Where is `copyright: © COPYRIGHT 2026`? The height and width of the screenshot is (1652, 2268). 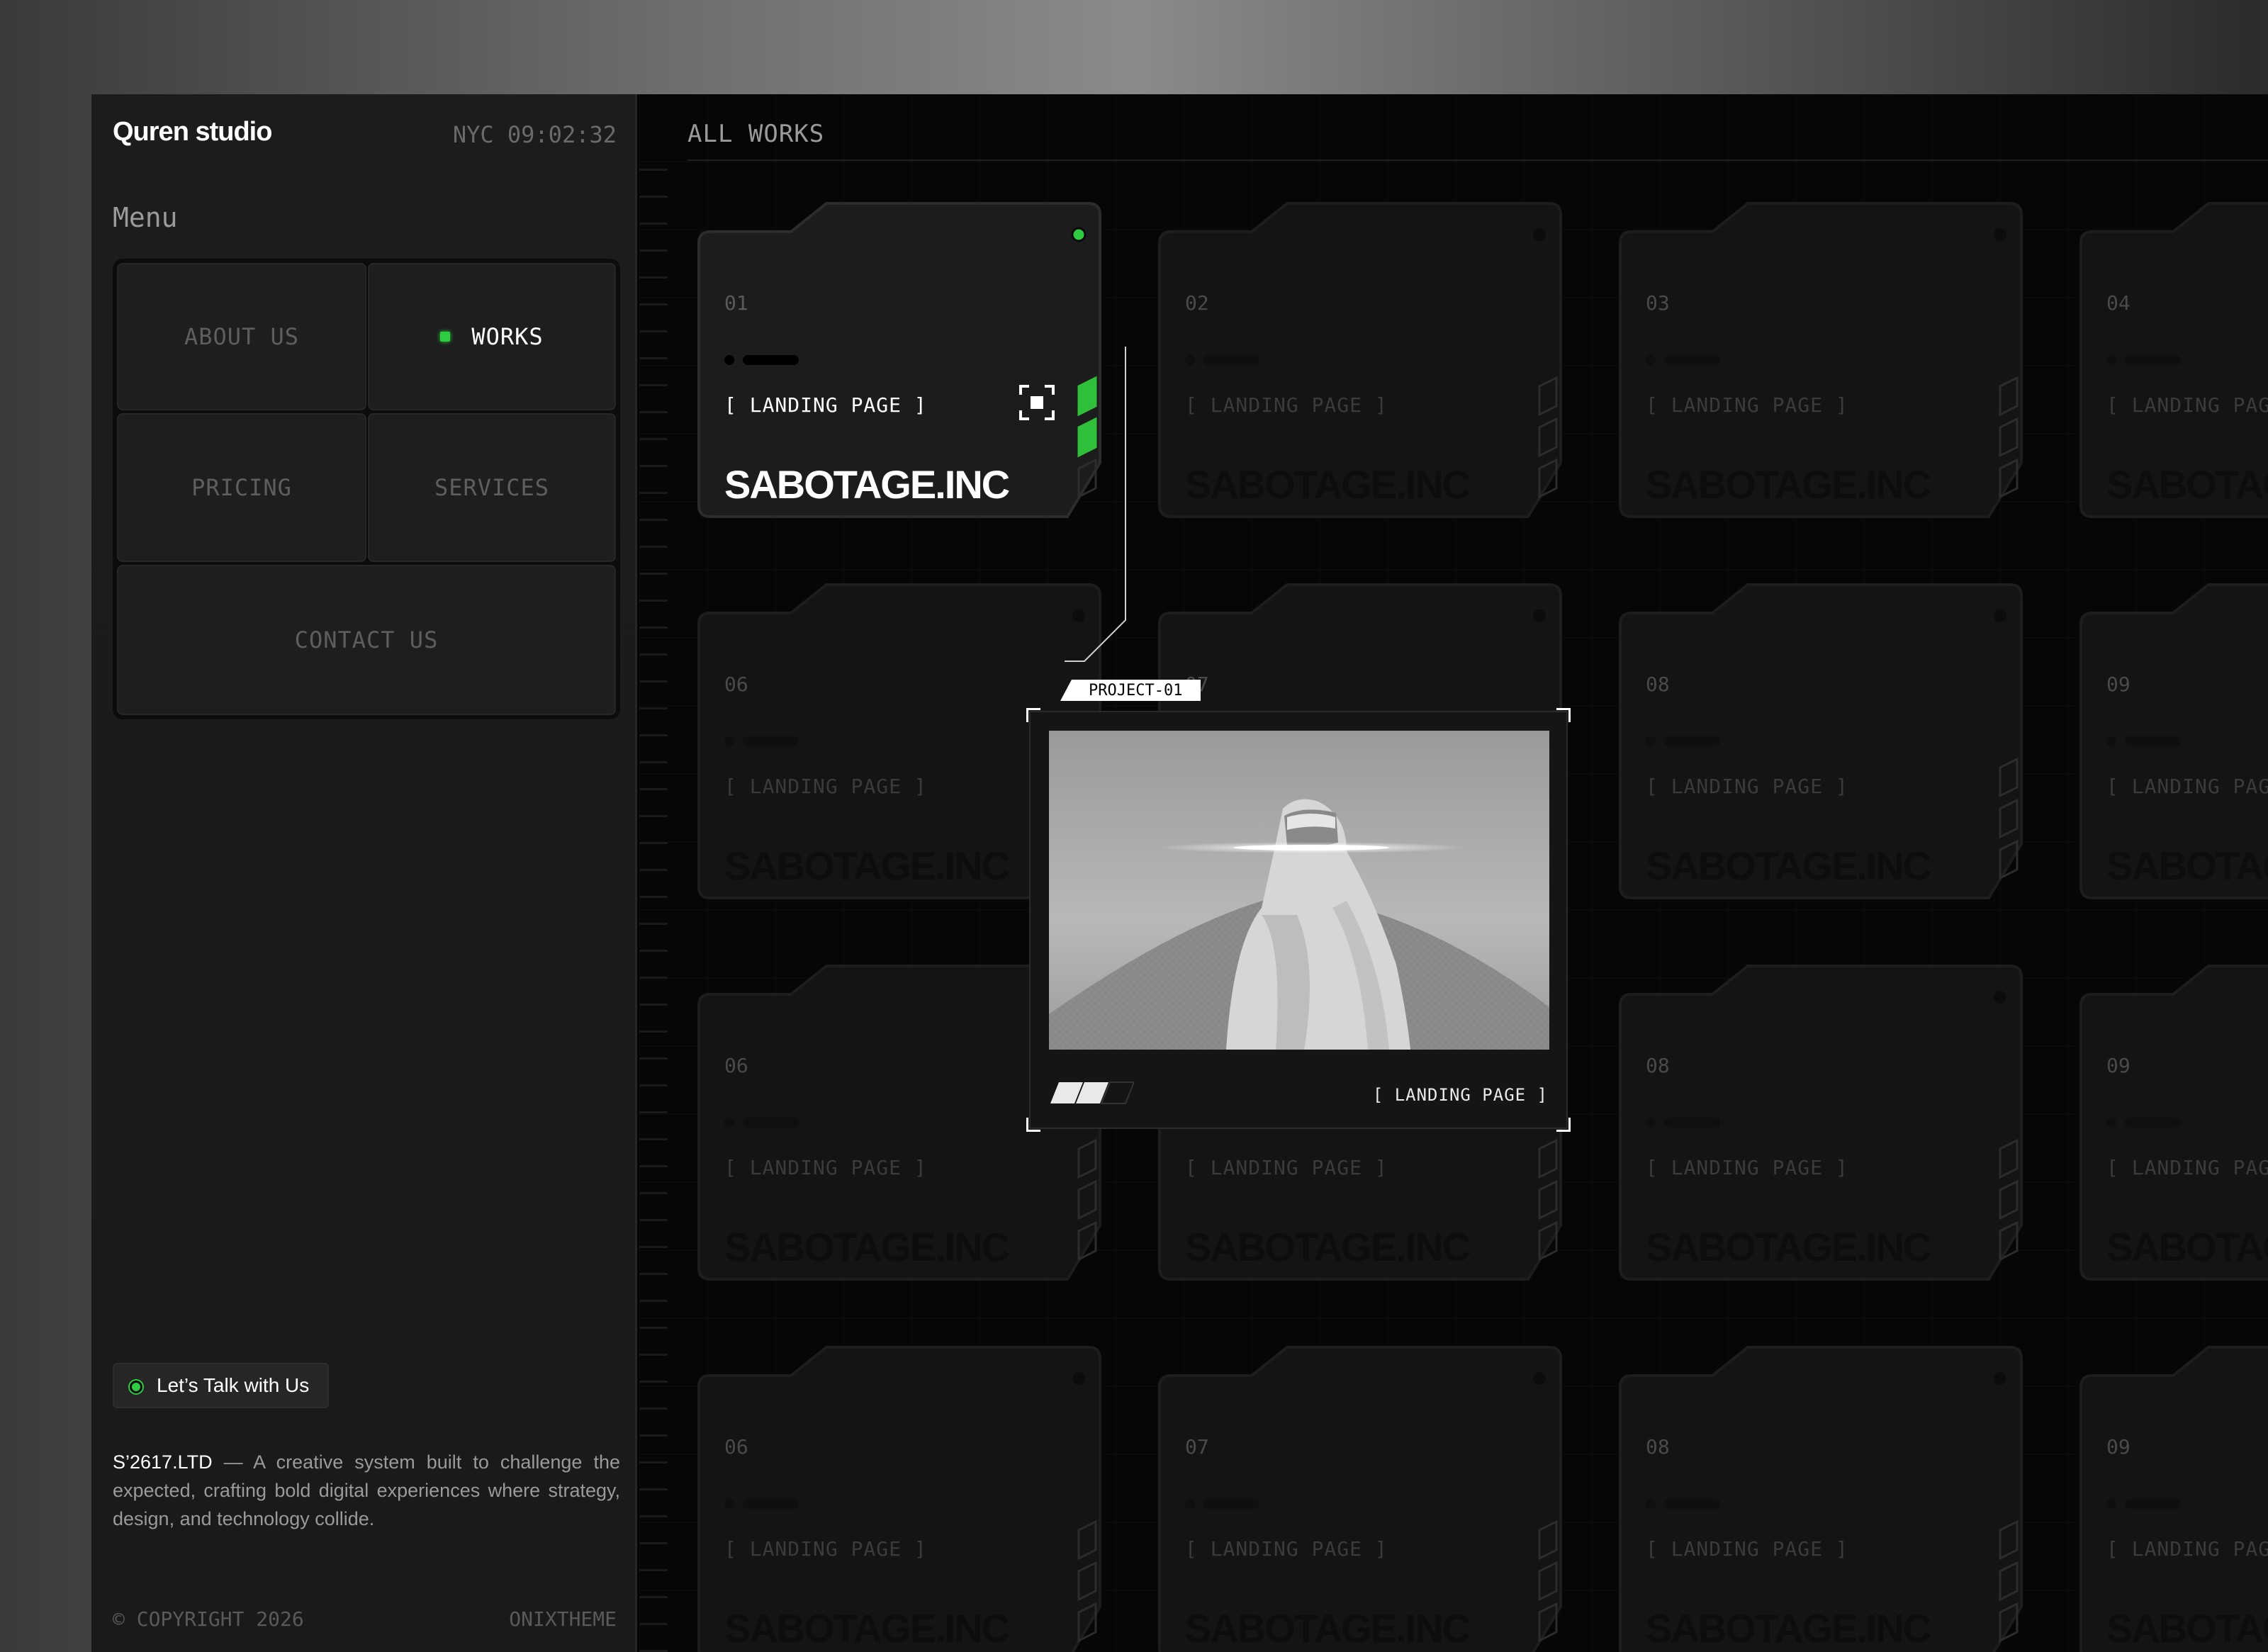
copyright: © COPYRIGHT 2026 is located at coordinates (208, 1619).